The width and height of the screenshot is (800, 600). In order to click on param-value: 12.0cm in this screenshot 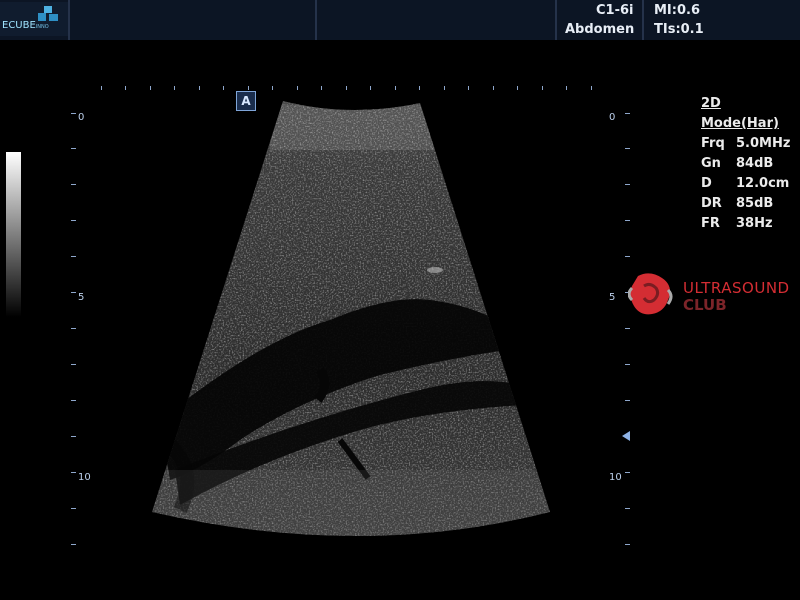, I will do `click(763, 183)`.